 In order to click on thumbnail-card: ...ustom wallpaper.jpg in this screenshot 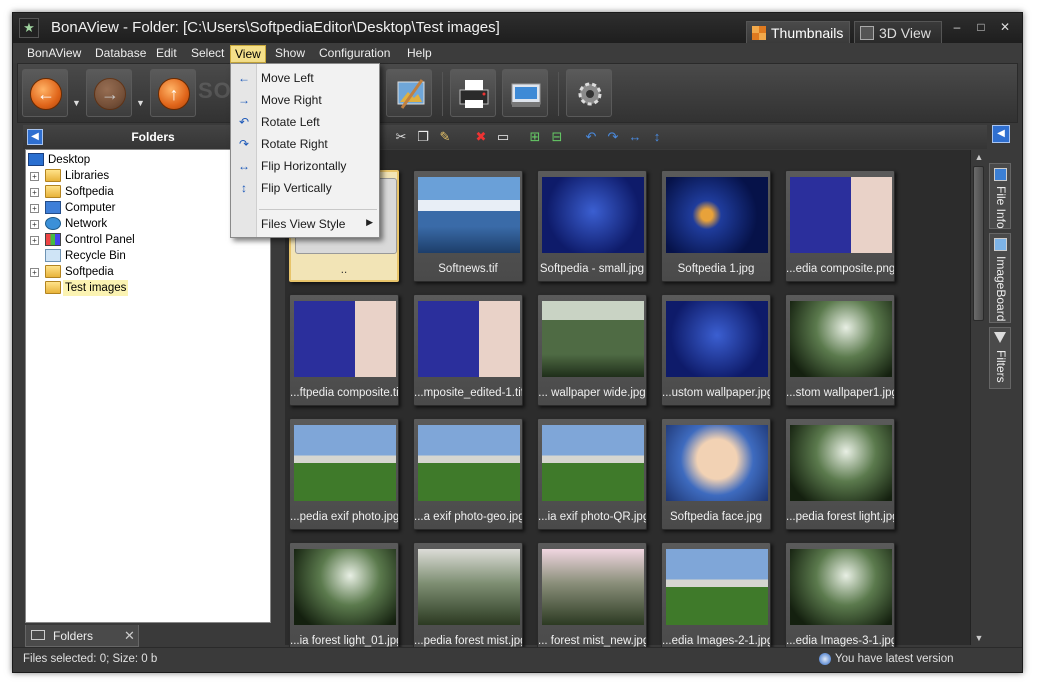, I will do `click(716, 350)`.